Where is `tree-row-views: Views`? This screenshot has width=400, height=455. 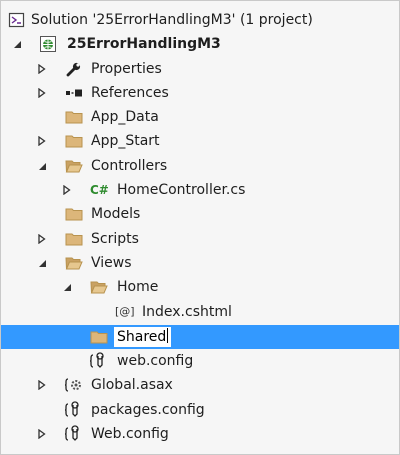
tree-row-views: Views is located at coordinates (200, 263).